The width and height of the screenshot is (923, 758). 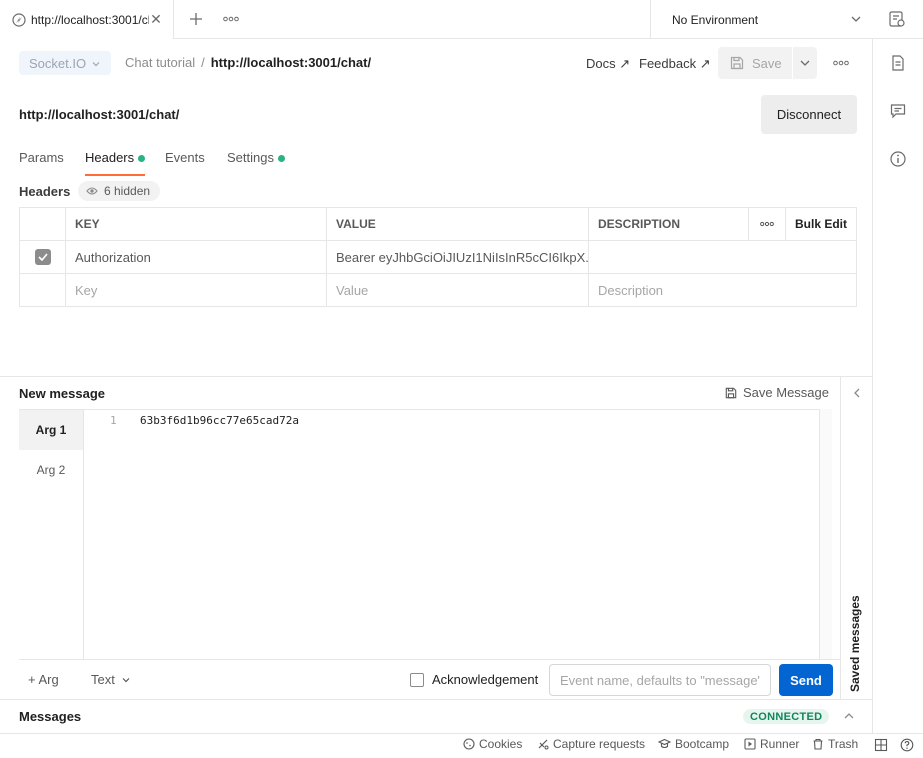 I want to click on headers-section-label: Headers, so click(x=45, y=191).